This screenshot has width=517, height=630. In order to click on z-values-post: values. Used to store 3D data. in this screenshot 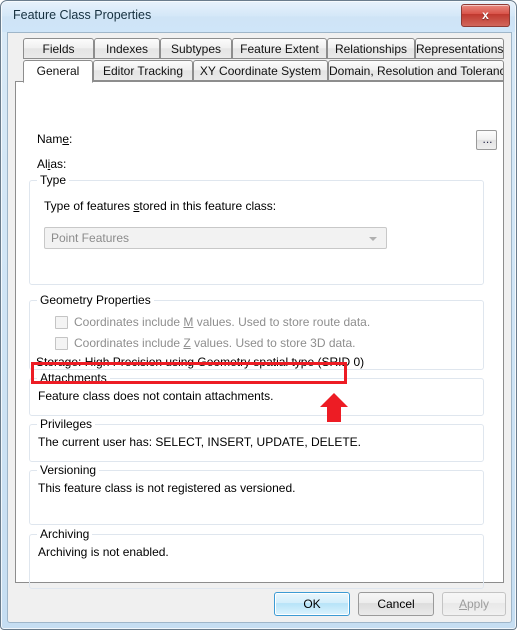, I will do `click(273, 343)`.